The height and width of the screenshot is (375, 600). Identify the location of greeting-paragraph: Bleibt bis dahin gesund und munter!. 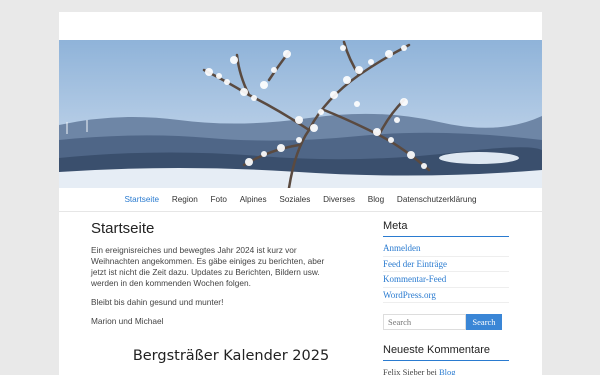
(157, 302).